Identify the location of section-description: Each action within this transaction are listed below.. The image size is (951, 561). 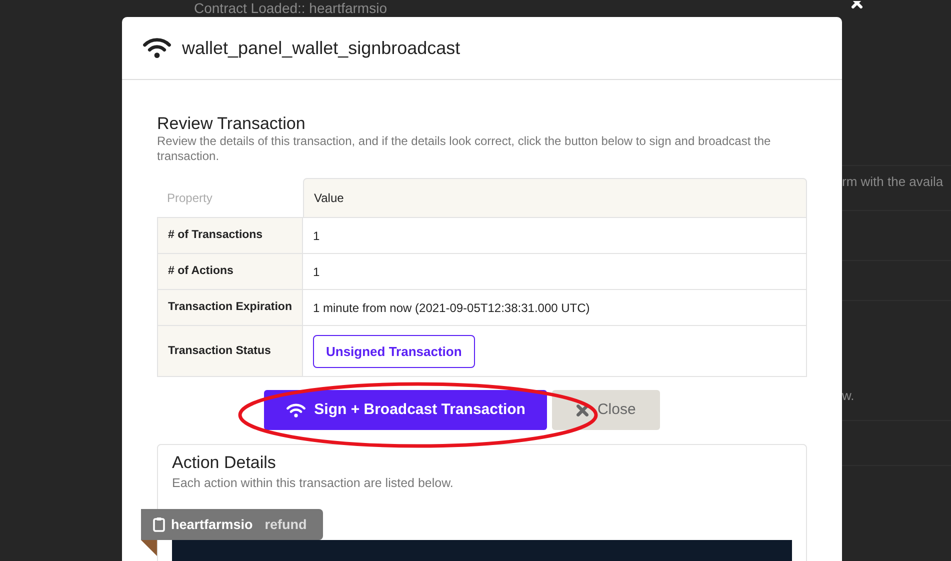
(313, 483).